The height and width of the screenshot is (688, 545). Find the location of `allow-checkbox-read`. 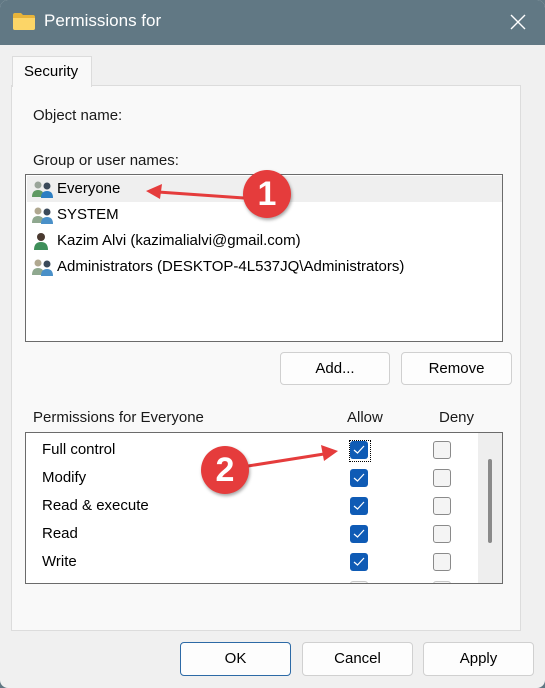

allow-checkbox-read is located at coordinates (359, 534).